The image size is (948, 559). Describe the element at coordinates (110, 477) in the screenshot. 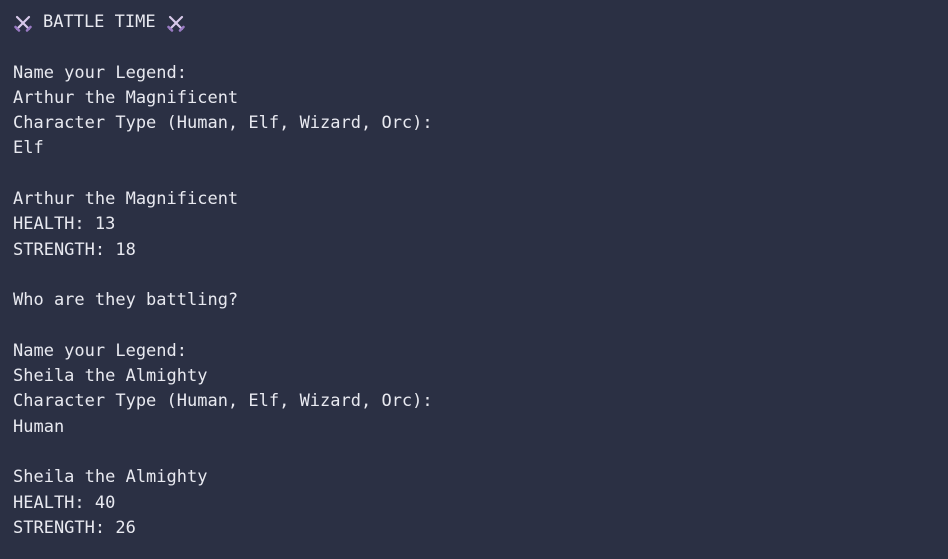

I see `character2-summary-name: Sheila the Almighty` at that location.